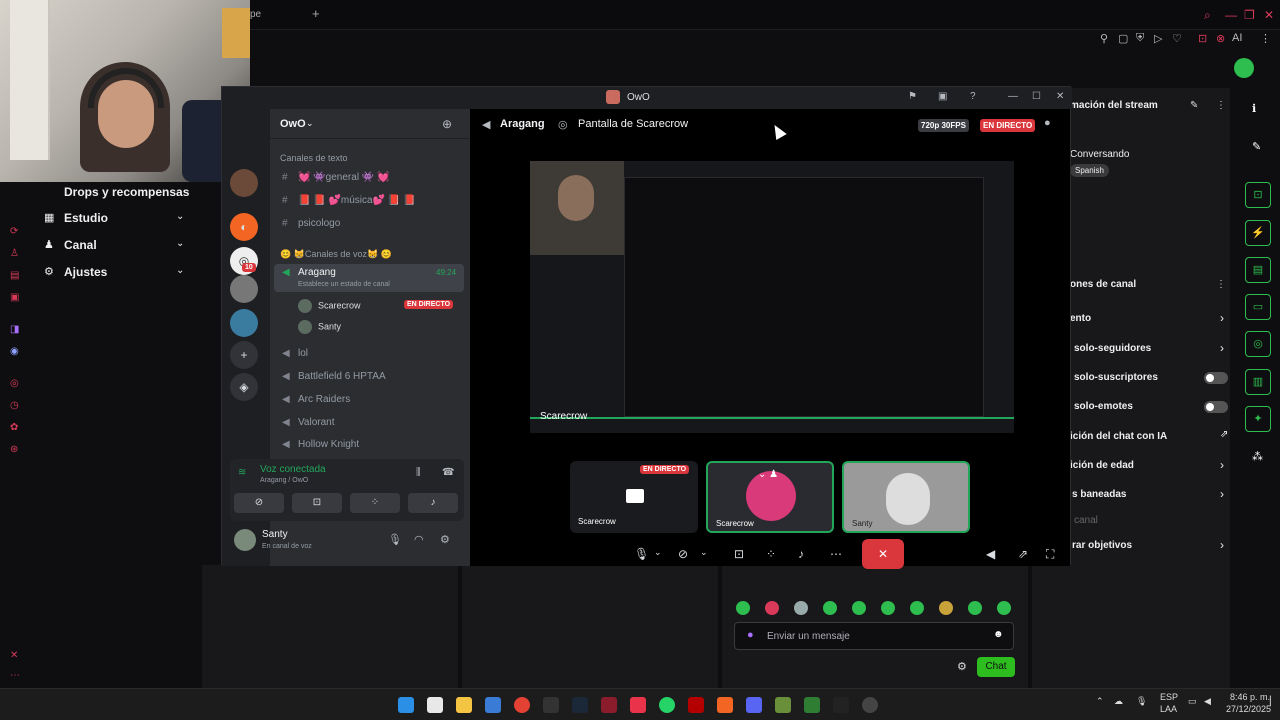 Image resolution: width=1280 pixels, height=720 pixels. What do you see at coordinates (1112, 348) in the screenshot?
I see `option-row: solo-seguidores` at bounding box center [1112, 348].